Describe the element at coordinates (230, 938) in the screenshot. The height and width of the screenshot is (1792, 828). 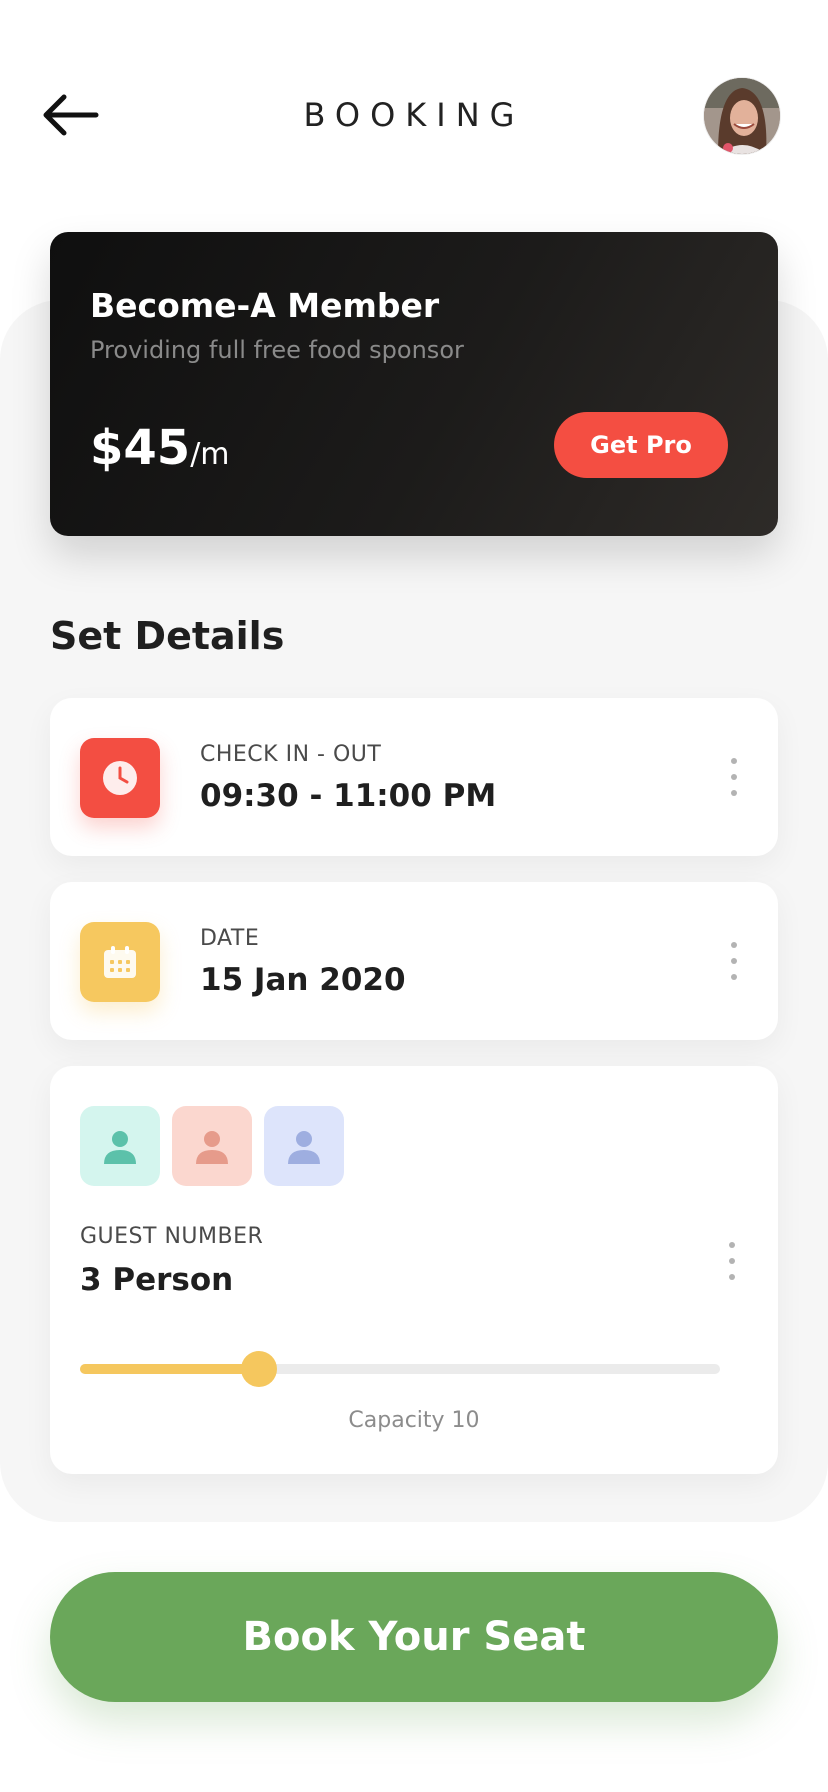
I see `date-label: DATE` at that location.